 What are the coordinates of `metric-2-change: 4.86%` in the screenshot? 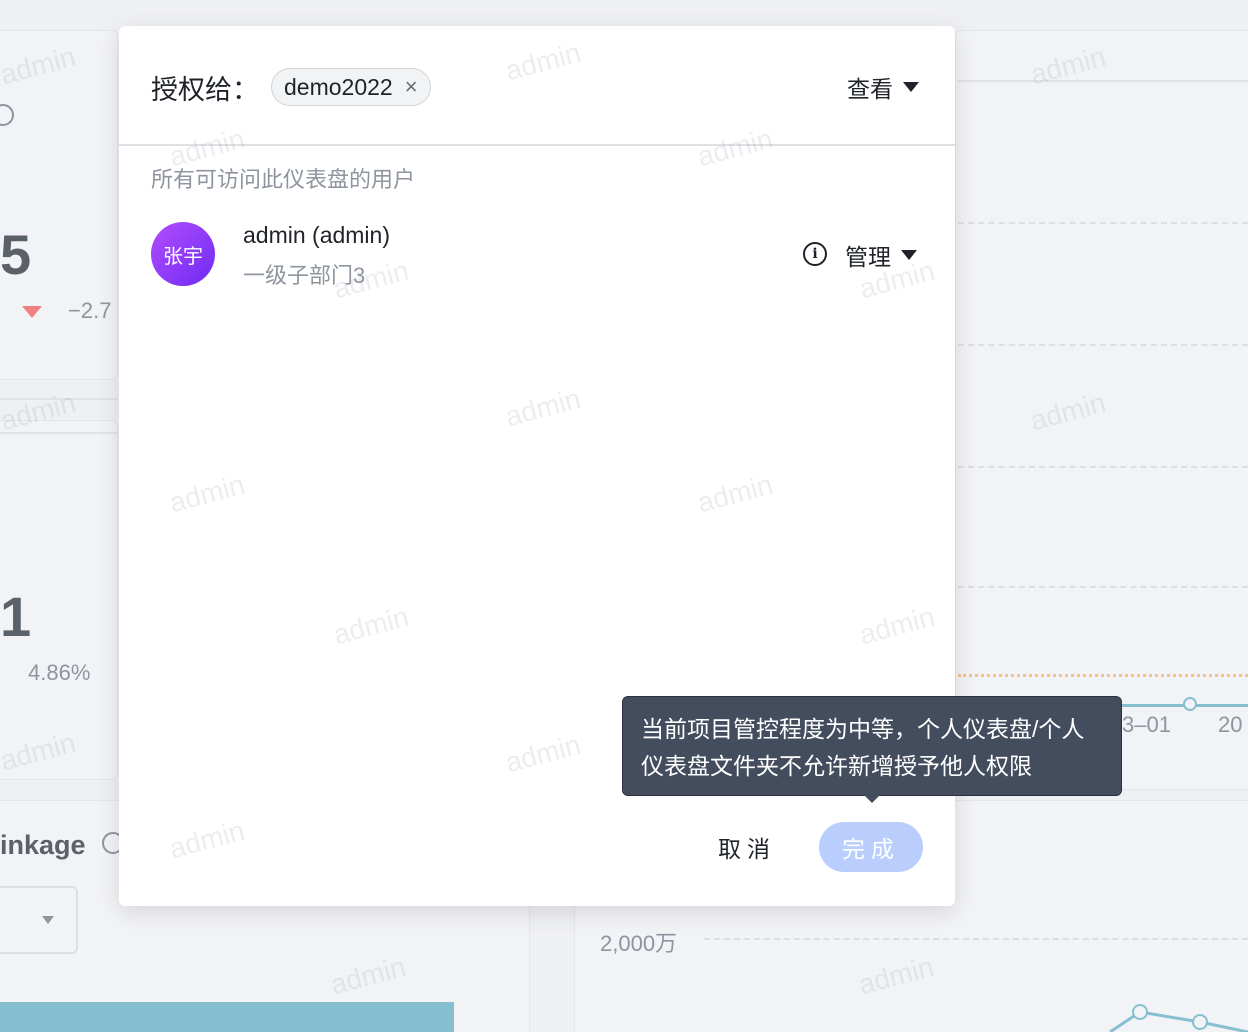 It's located at (59, 672).